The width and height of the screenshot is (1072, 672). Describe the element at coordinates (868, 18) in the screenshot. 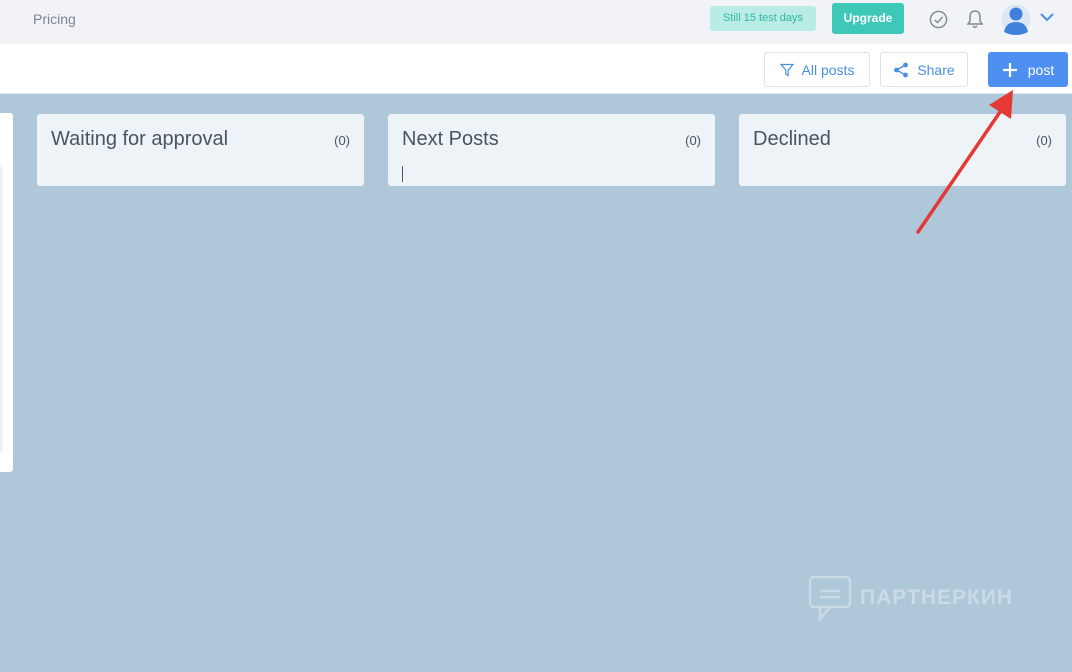

I see `upgrade-button: Upgrade` at that location.